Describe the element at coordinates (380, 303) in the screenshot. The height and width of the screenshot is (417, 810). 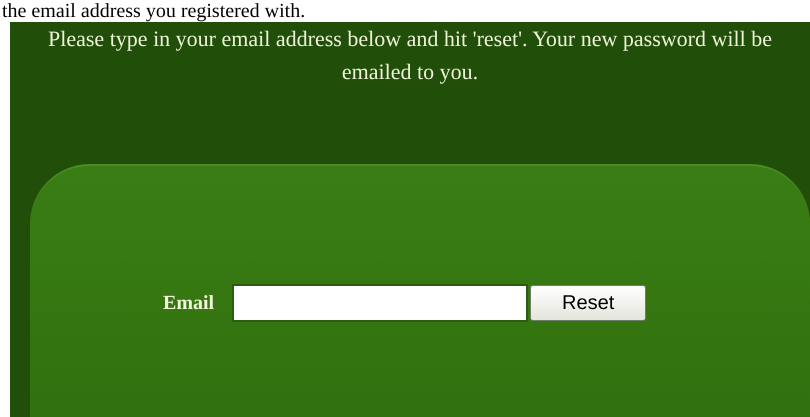
I see `email-field` at that location.